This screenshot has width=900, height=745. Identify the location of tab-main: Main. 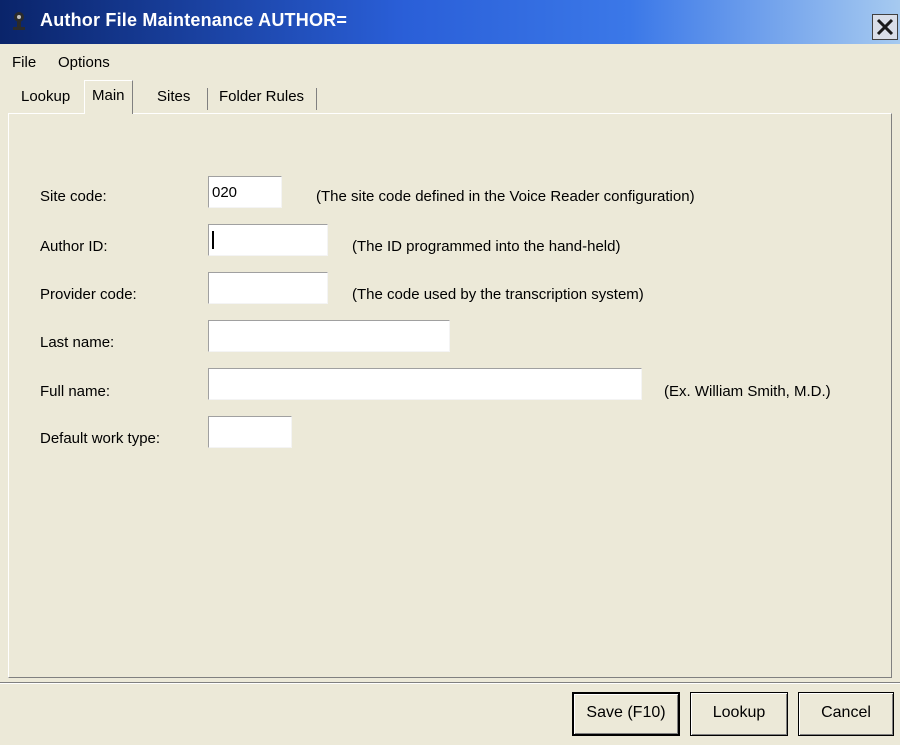
(108, 97).